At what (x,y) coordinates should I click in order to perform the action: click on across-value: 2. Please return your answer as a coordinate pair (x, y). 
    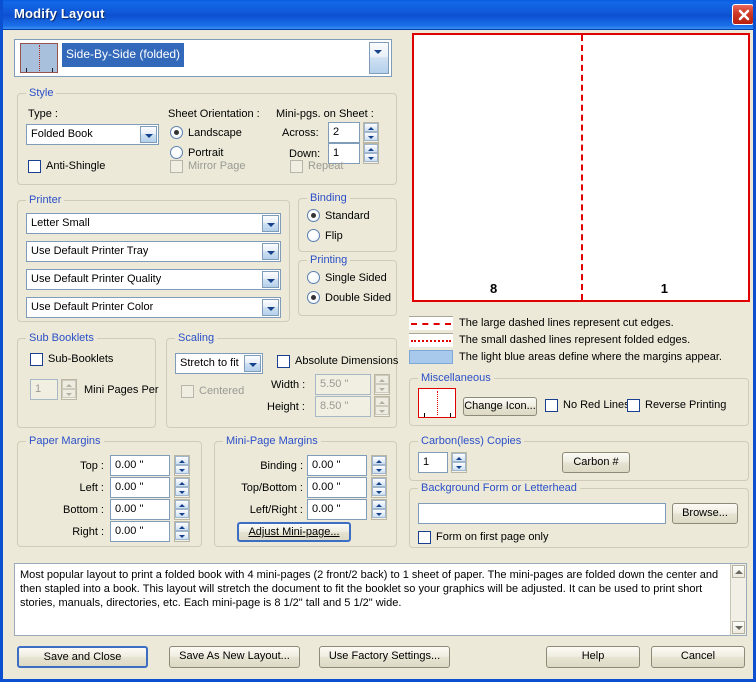
    Looking at the image, I should click on (336, 132).